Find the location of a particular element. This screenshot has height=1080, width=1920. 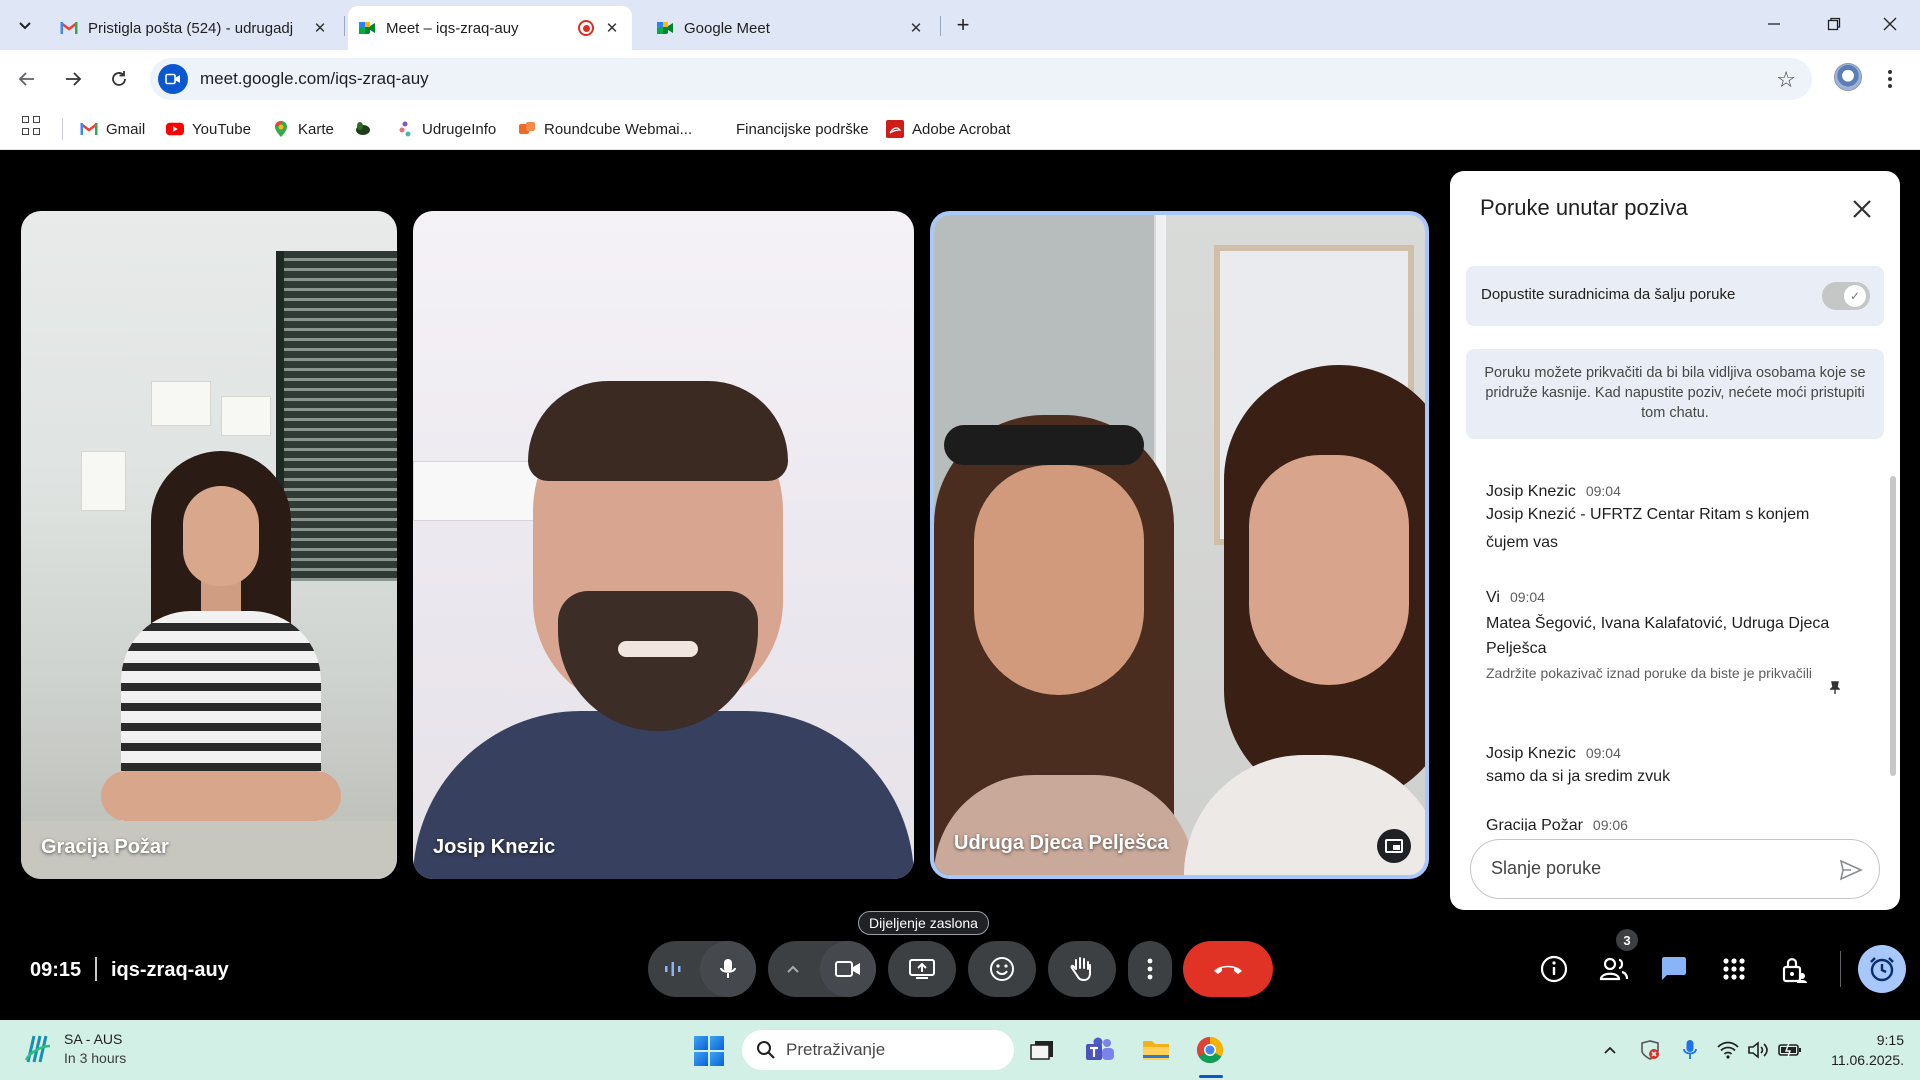

meeting-details-button is located at coordinates (1554, 969).